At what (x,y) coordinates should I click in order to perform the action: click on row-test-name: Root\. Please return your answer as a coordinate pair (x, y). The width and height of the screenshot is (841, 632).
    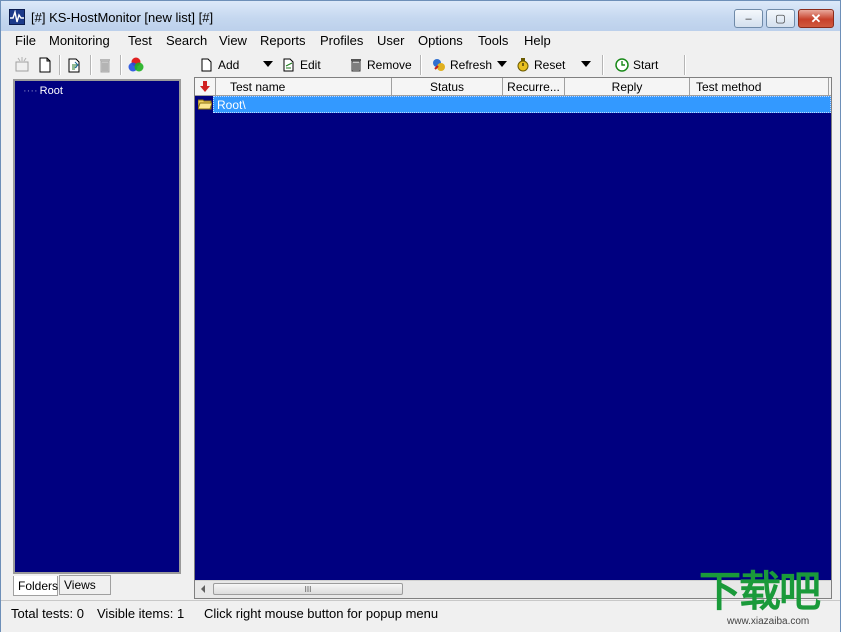
    Looking at the image, I should click on (231, 105).